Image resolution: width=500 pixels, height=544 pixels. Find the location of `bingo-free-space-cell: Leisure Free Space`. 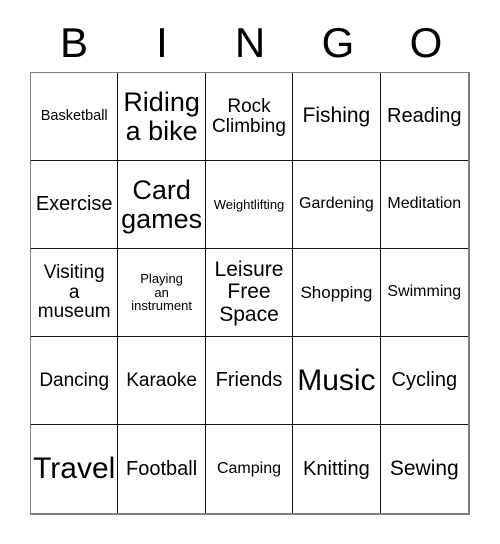

bingo-free-space-cell: Leisure Free Space is located at coordinates (249, 293).